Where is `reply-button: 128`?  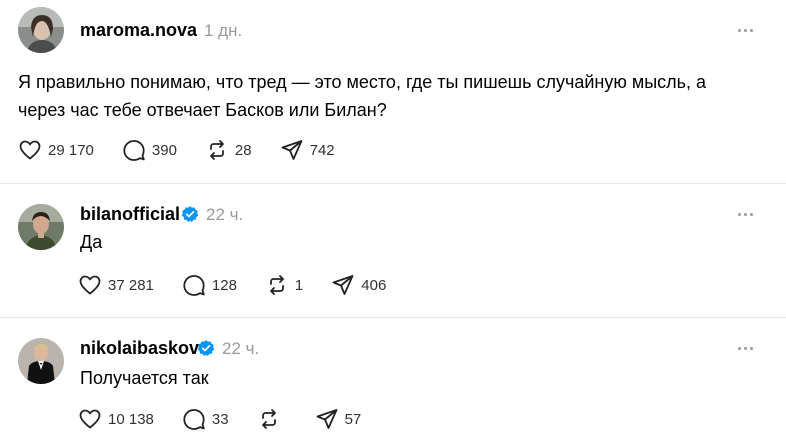 reply-button: 128 is located at coordinates (209, 285).